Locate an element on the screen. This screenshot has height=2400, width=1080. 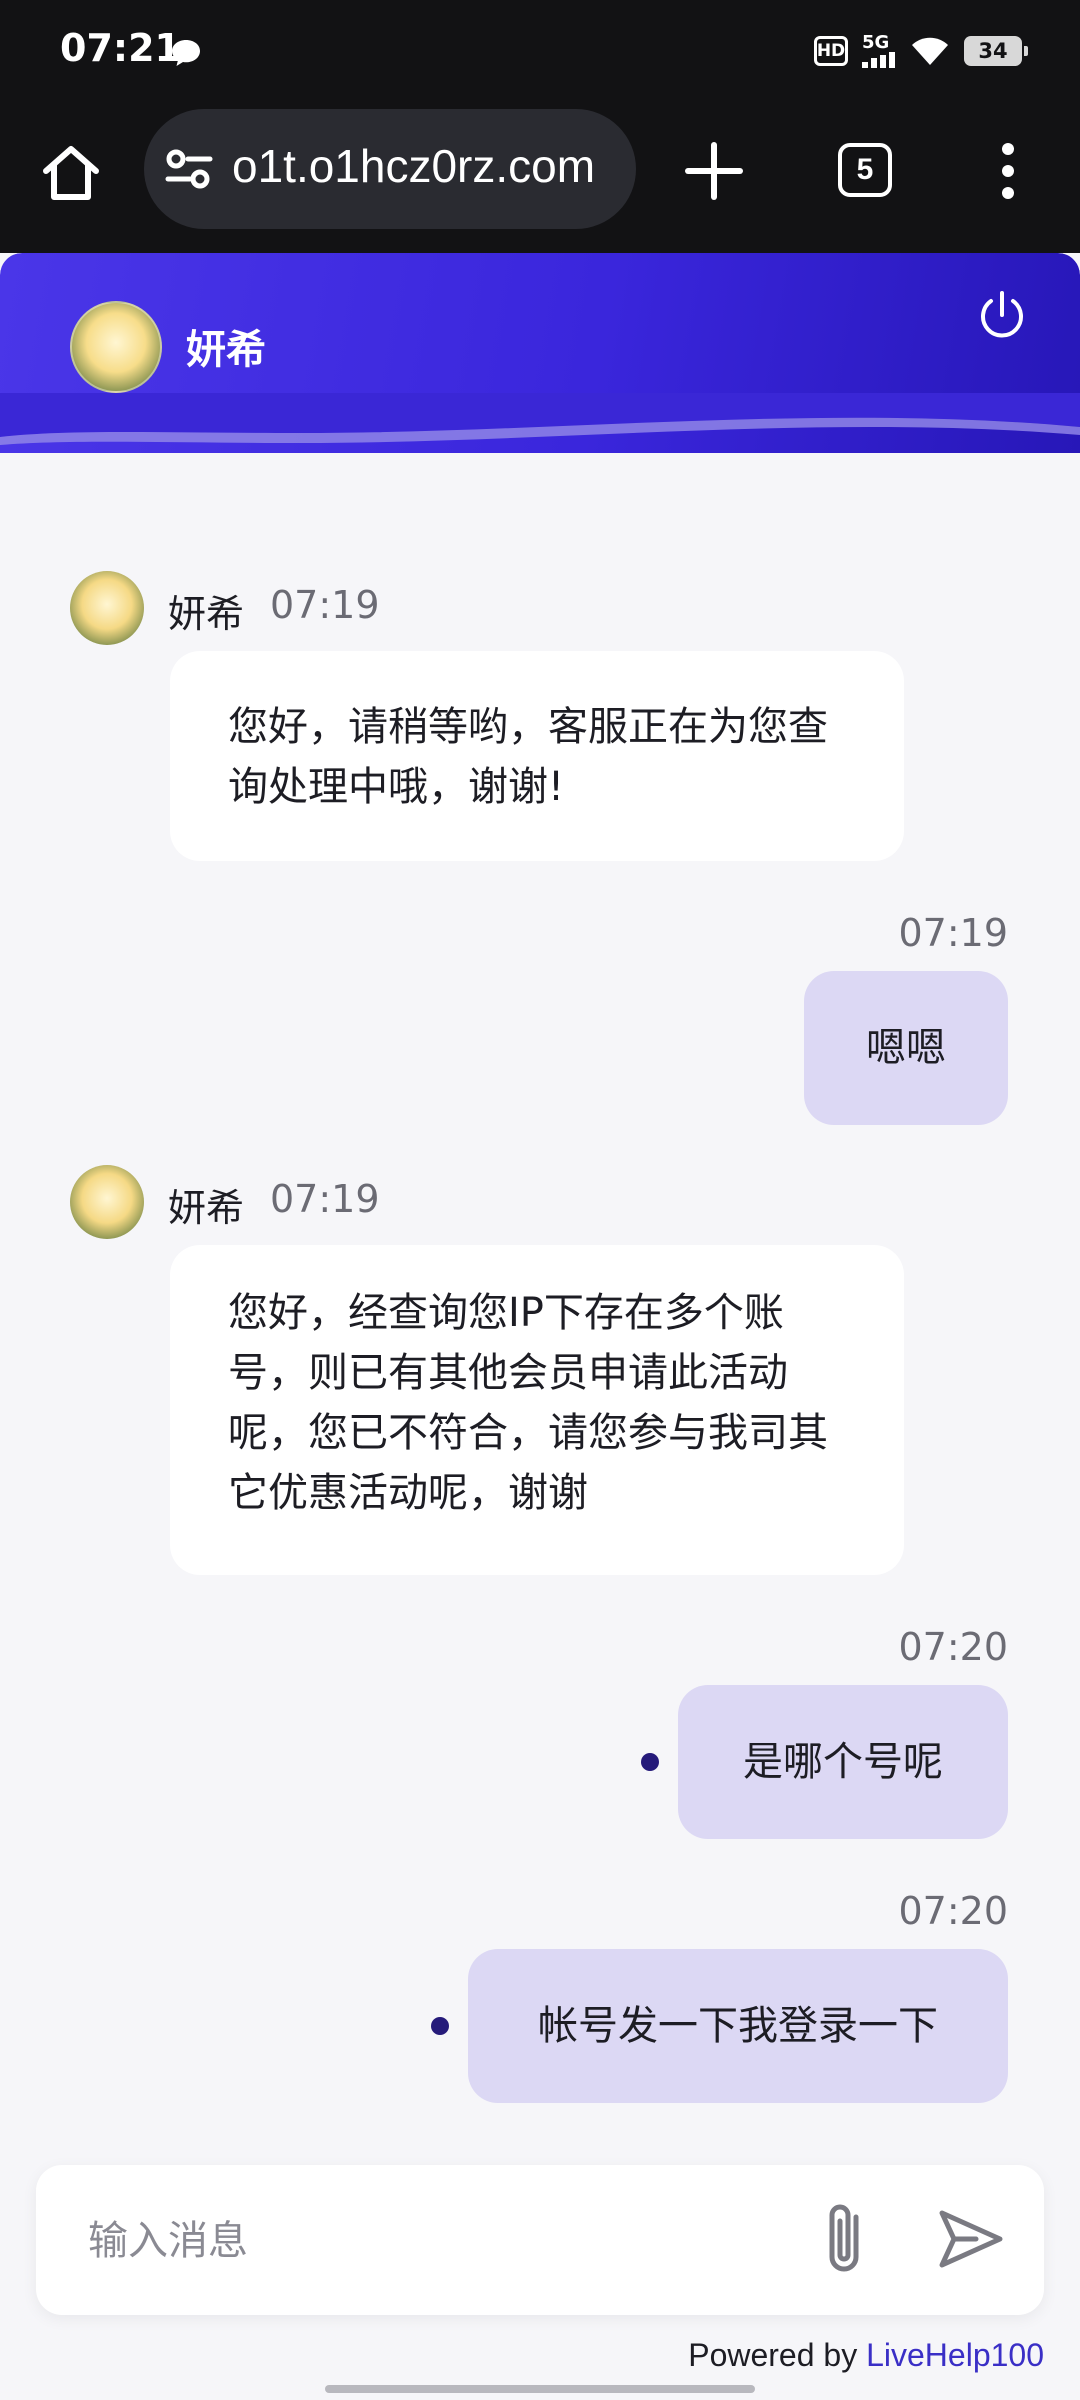
powered-by: Powered by LiveHelp100 is located at coordinates (866, 2355).